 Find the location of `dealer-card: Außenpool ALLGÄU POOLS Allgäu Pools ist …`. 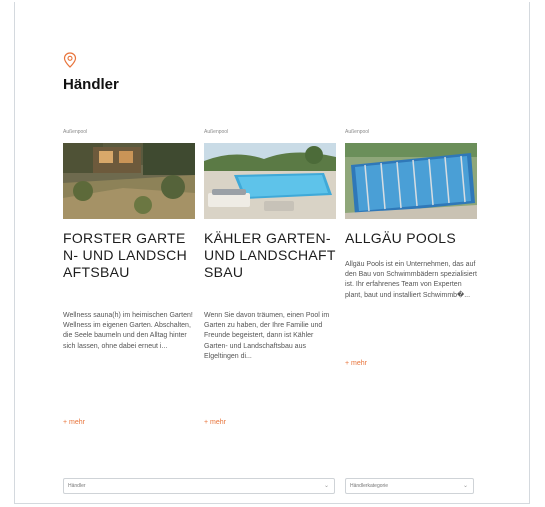

dealer-card: Außenpool ALLGÄU POOLS Allgäu Pools ist … is located at coordinates (411, 247).